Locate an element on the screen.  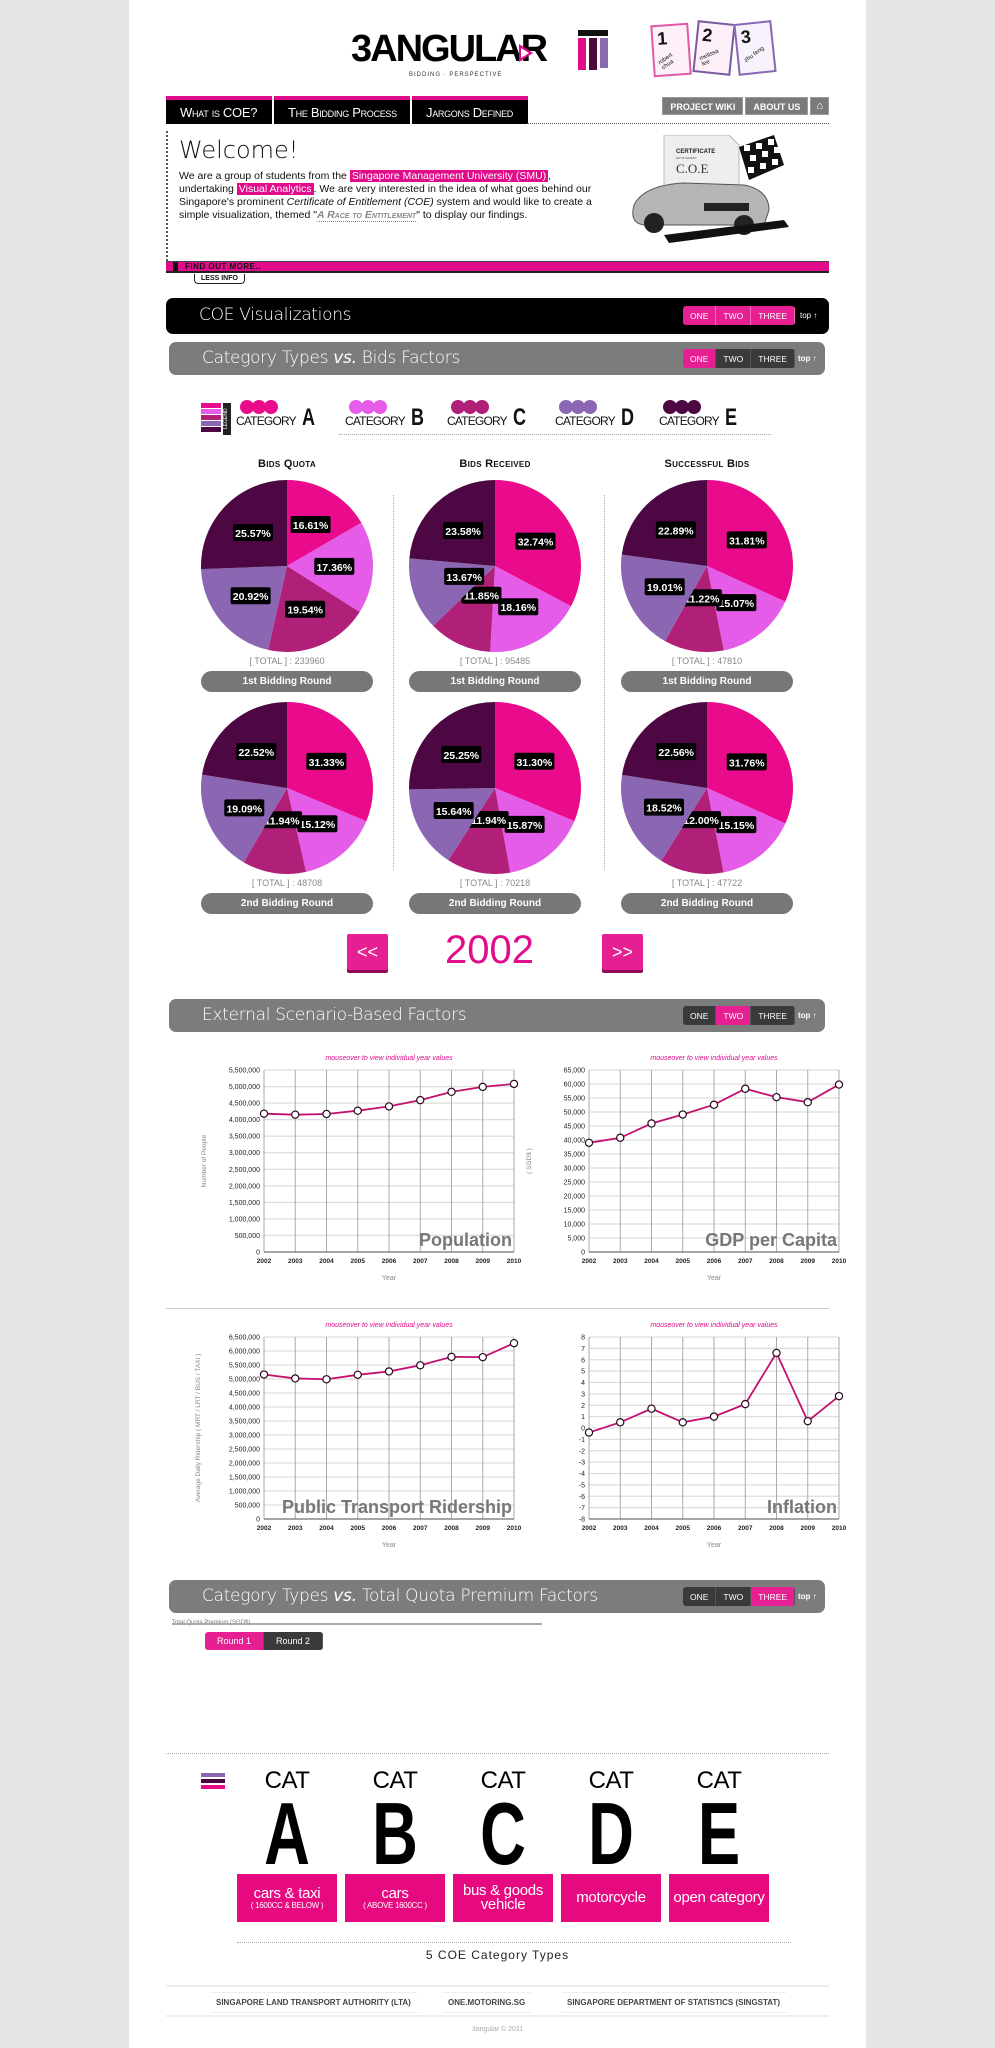
pie-slice-e is located at coordinates (452, 746).